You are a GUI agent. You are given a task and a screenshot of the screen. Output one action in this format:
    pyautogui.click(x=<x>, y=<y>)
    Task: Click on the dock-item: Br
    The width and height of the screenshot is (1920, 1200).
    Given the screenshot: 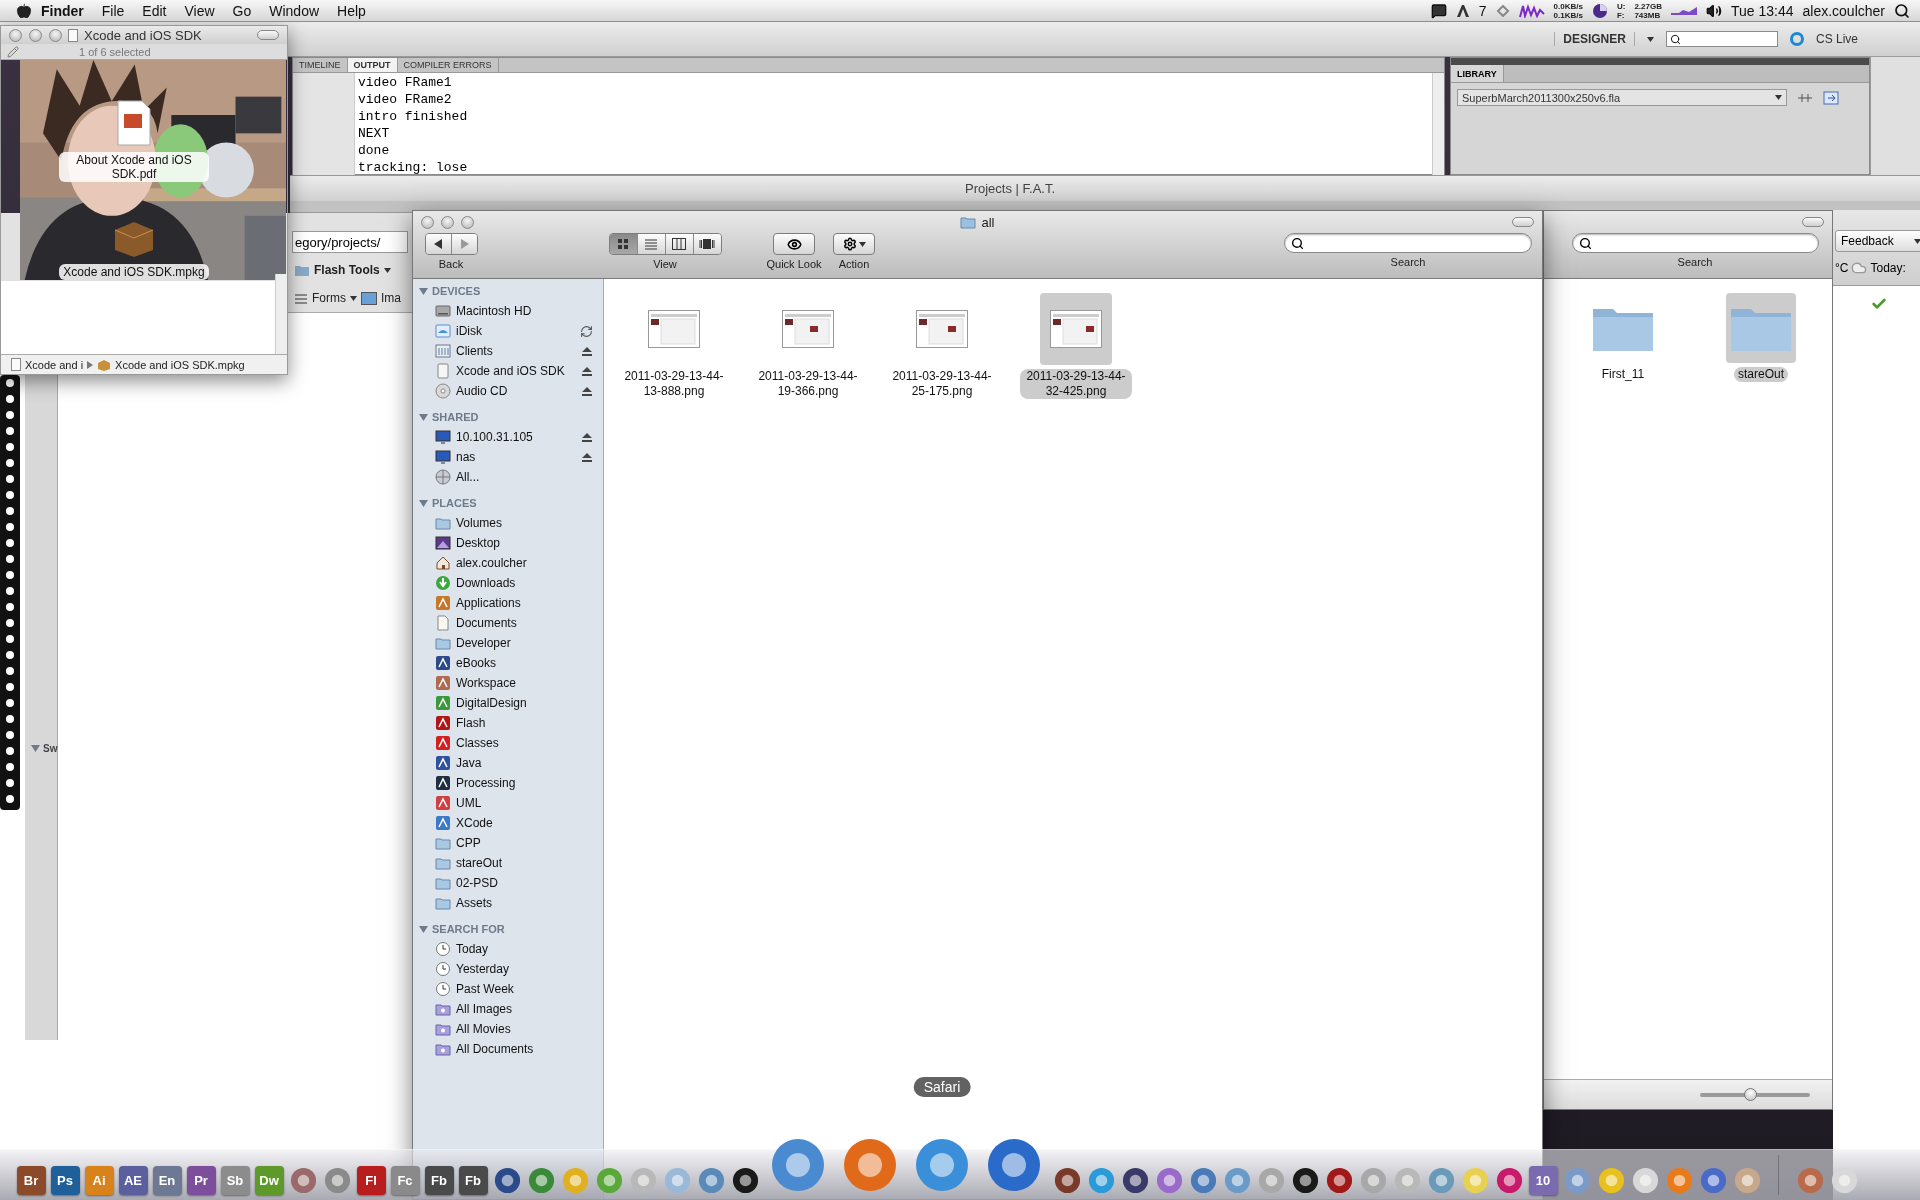 What is the action you would take?
    pyautogui.click(x=31, y=1180)
    